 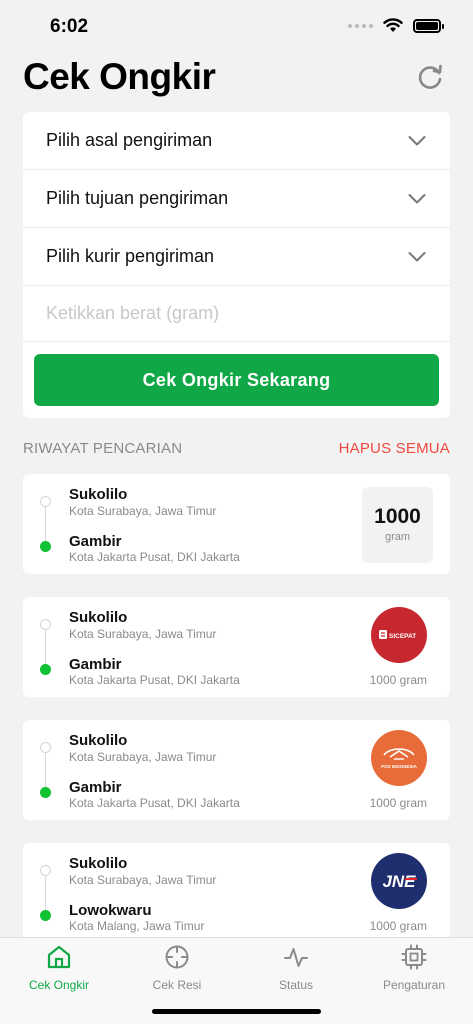 I want to click on wifi-icon, so click(x=393, y=25).